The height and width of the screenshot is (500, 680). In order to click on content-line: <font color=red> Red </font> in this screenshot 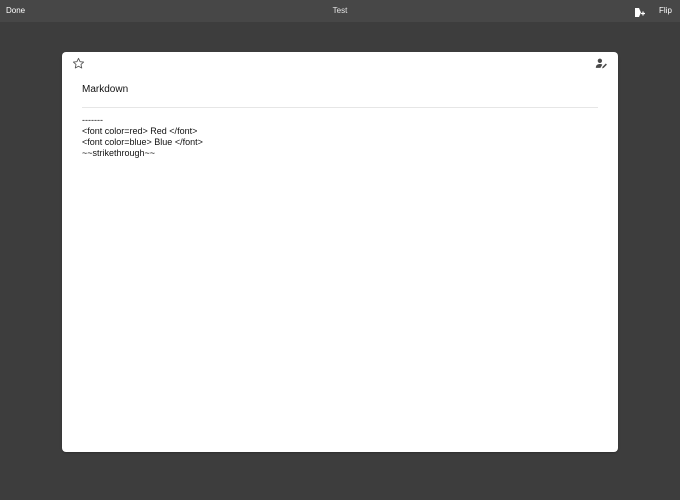, I will do `click(140, 131)`.